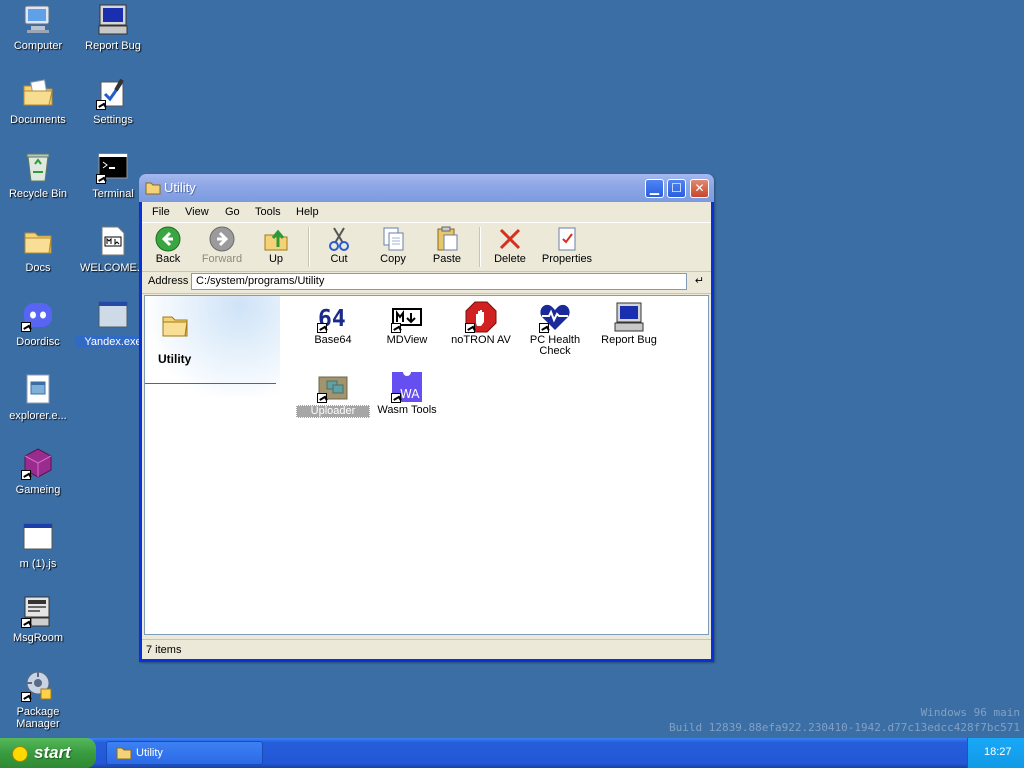 The width and height of the screenshot is (1024, 768). What do you see at coordinates (407, 323) in the screenshot?
I see `file-item-mdview: MDView` at bounding box center [407, 323].